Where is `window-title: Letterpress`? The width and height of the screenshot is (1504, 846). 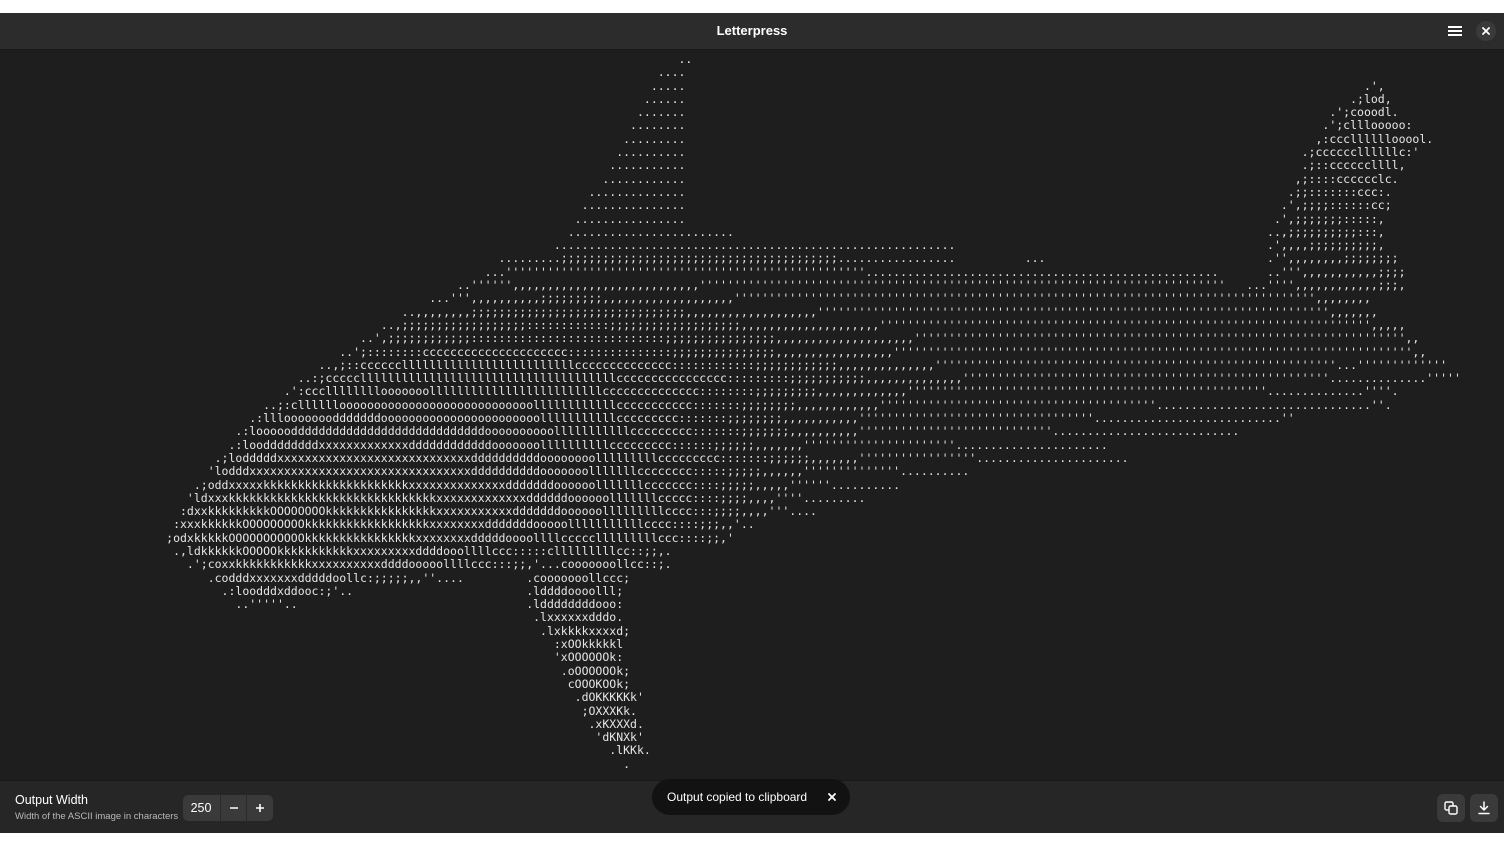 window-title: Letterpress is located at coordinates (752, 30).